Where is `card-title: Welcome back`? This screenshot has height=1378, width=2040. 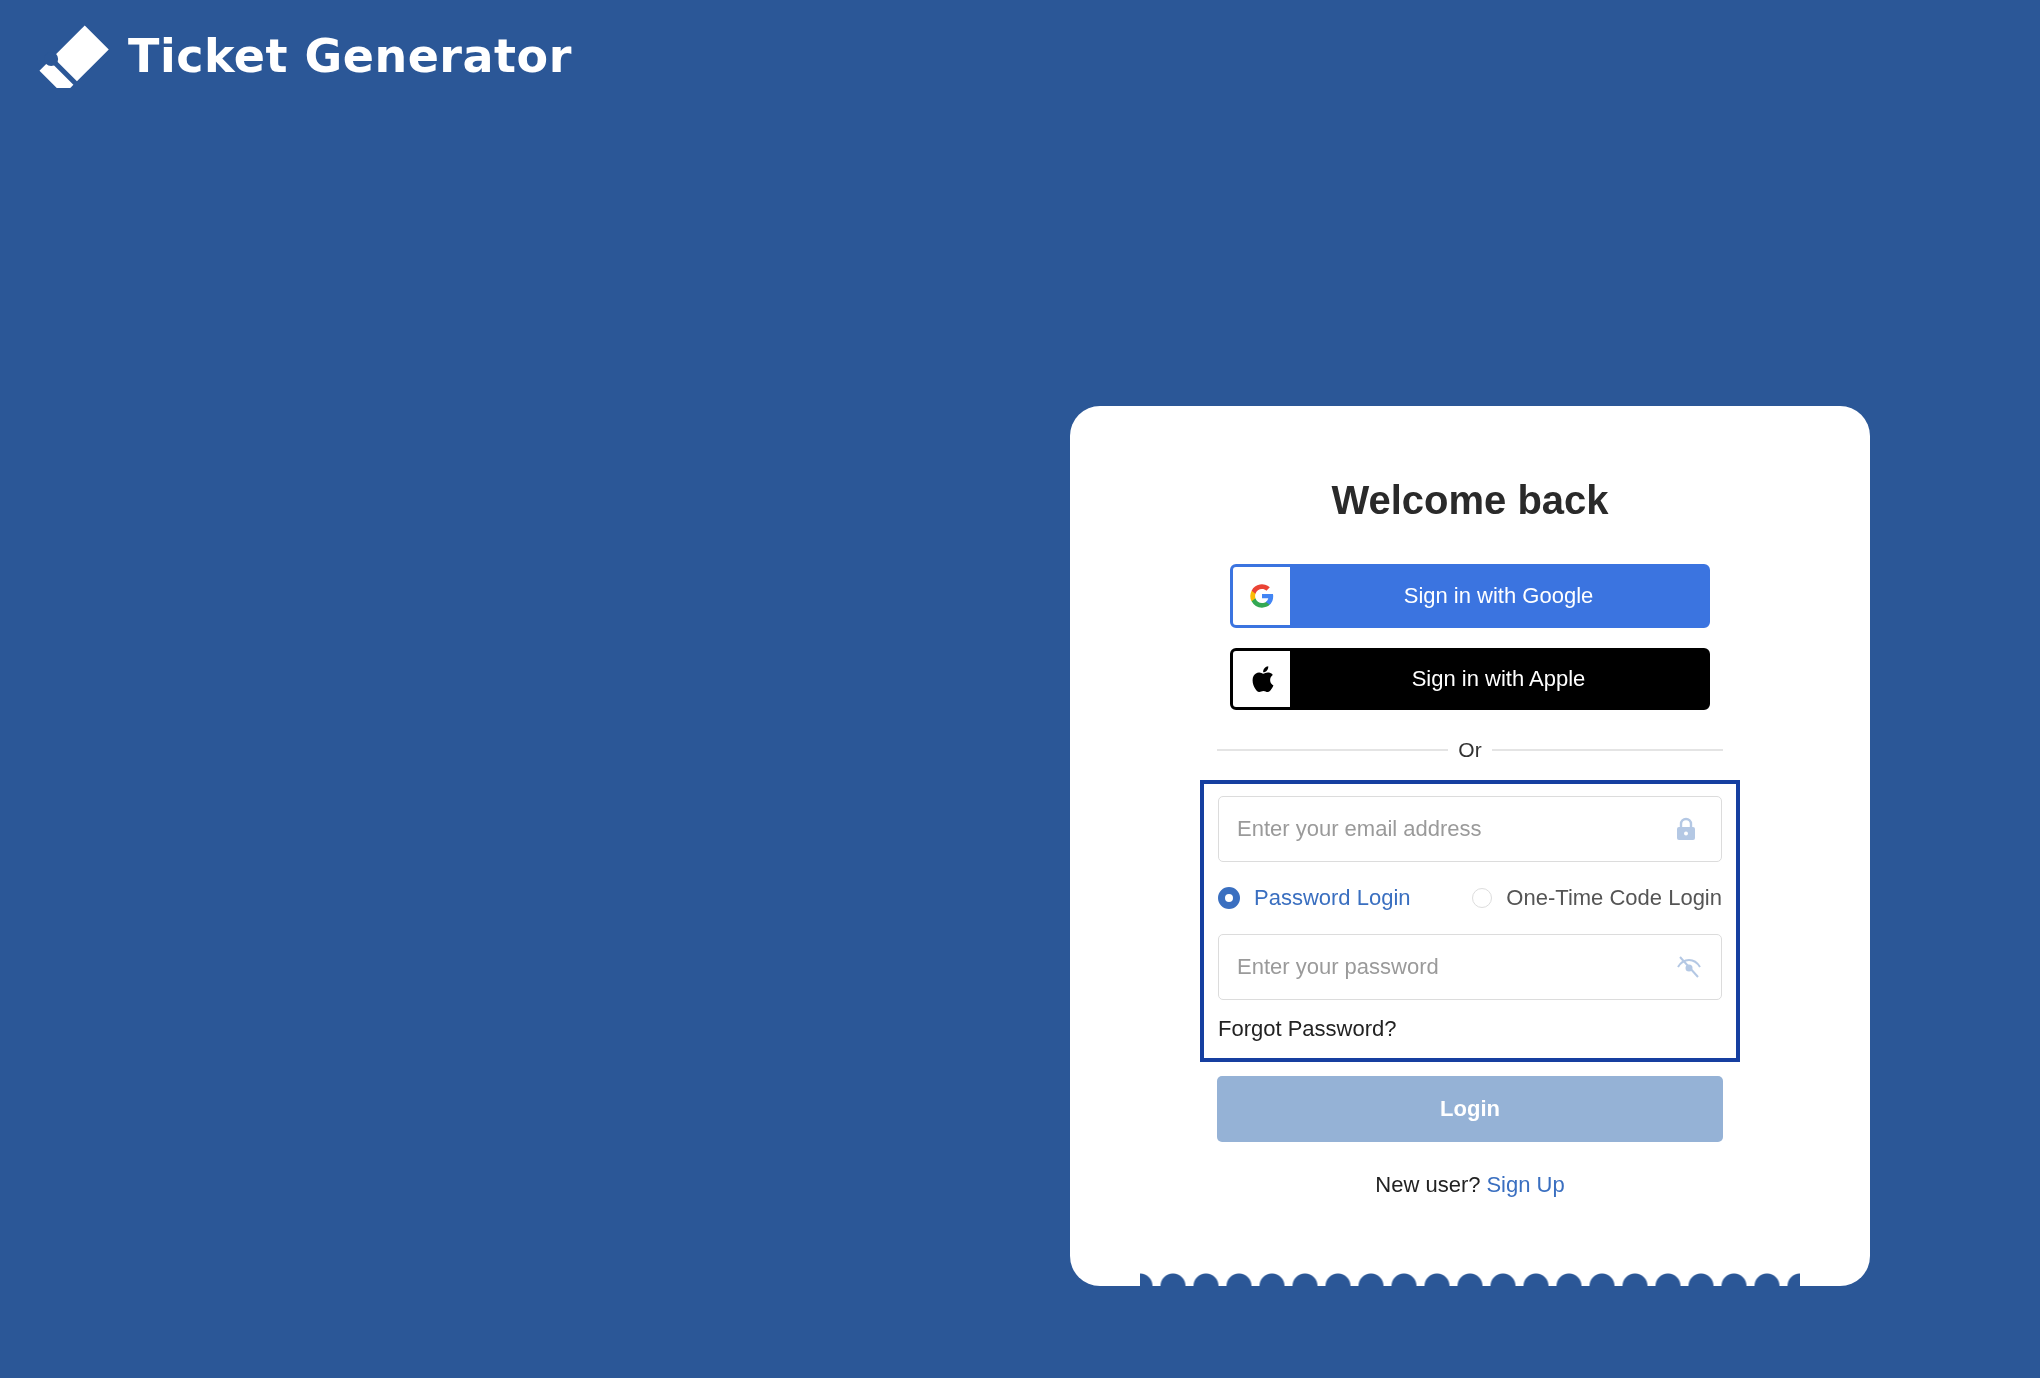 card-title: Welcome back is located at coordinates (1470, 500).